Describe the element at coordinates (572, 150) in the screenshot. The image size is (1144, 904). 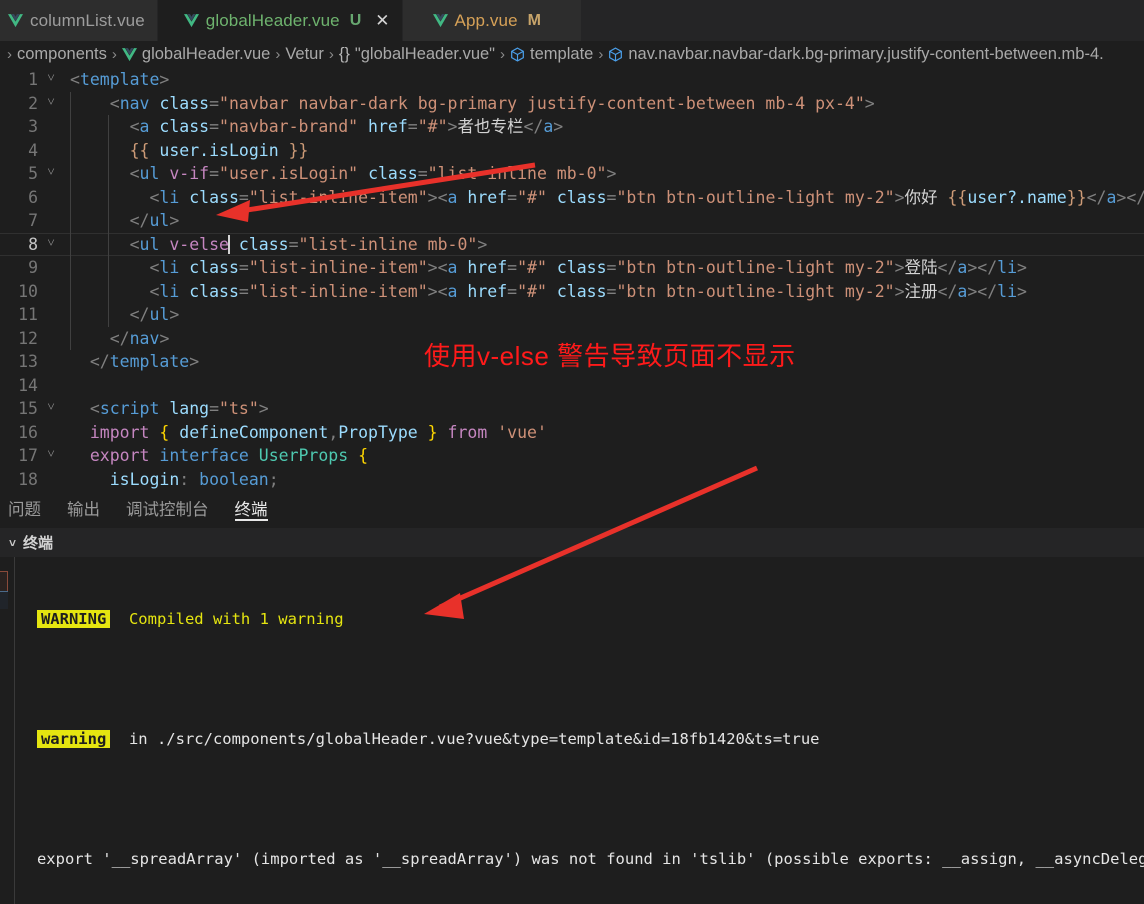
I see `code-line: 4 {{ user.isLogin }}` at that location.